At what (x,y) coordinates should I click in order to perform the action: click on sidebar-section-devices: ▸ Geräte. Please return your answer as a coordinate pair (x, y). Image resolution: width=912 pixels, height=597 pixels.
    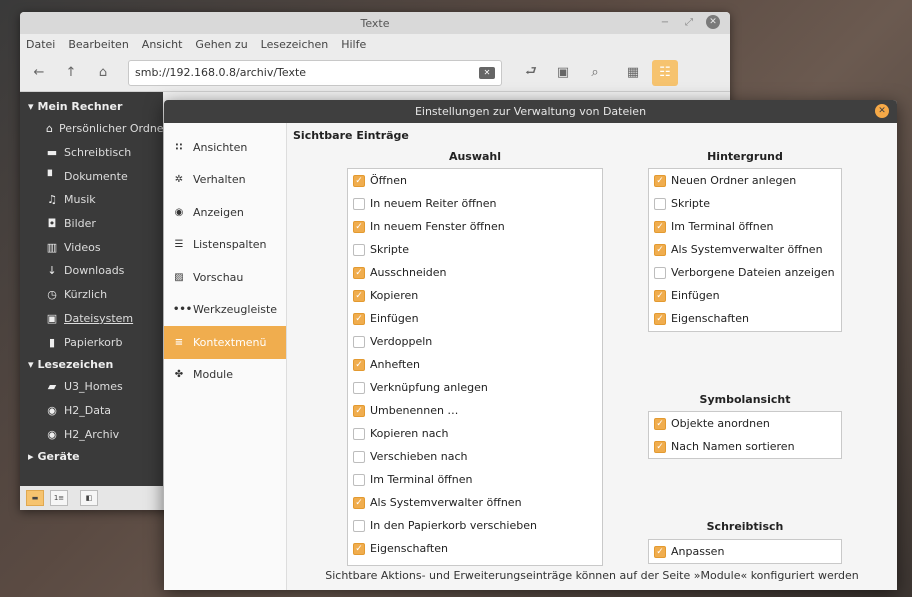
    Looking at the image, I should click on (91, 456).